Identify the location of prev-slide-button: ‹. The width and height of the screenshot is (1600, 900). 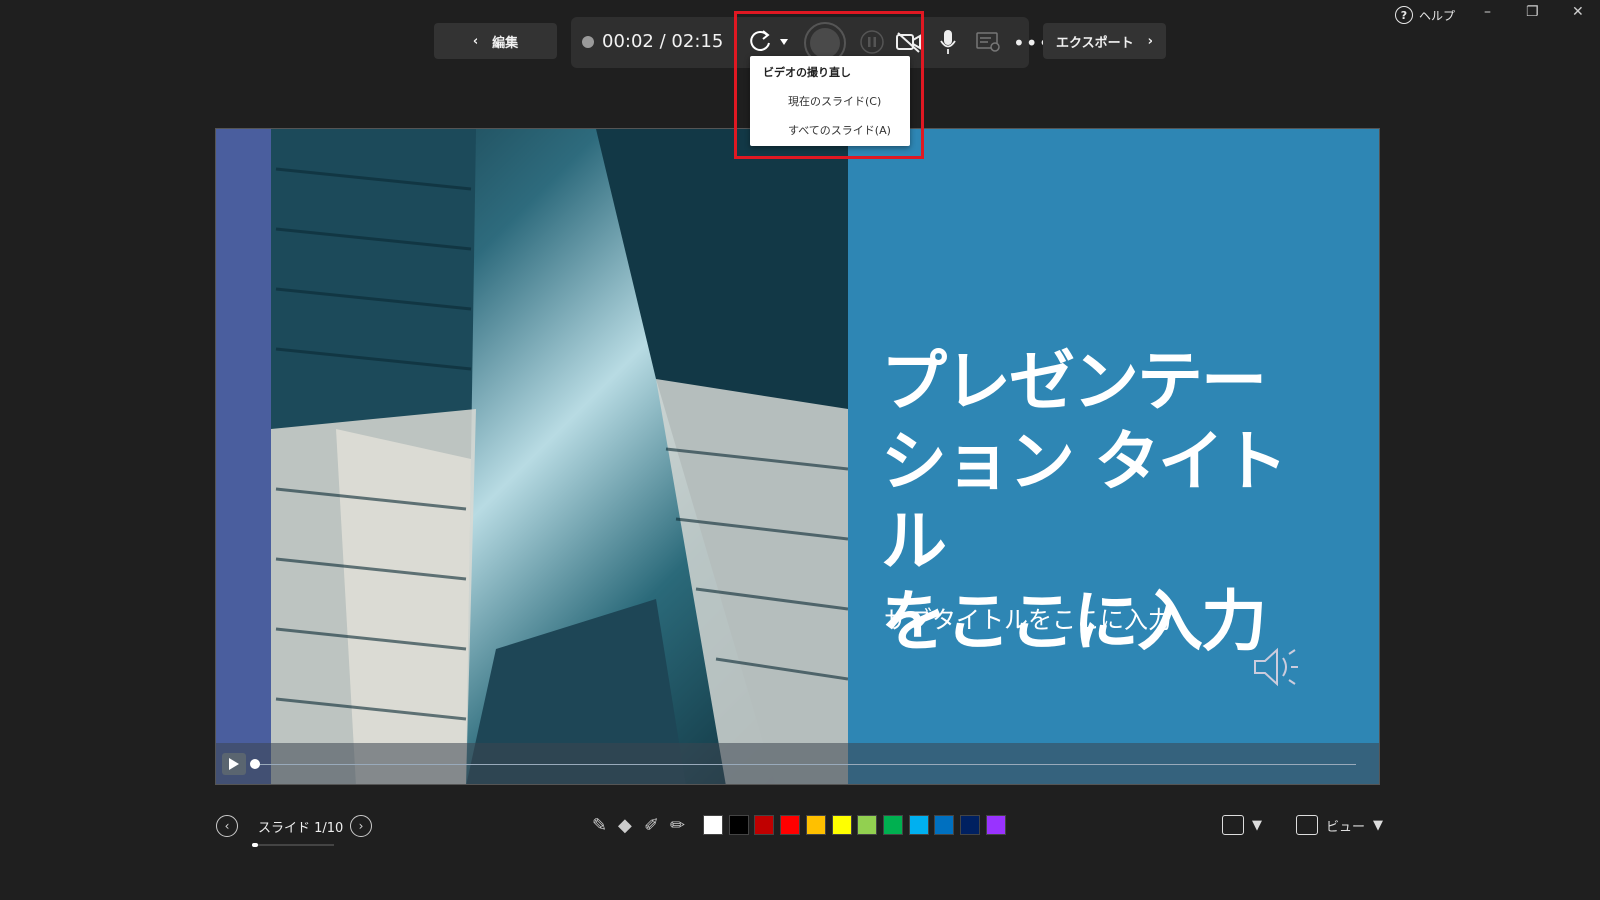
(227, 826).